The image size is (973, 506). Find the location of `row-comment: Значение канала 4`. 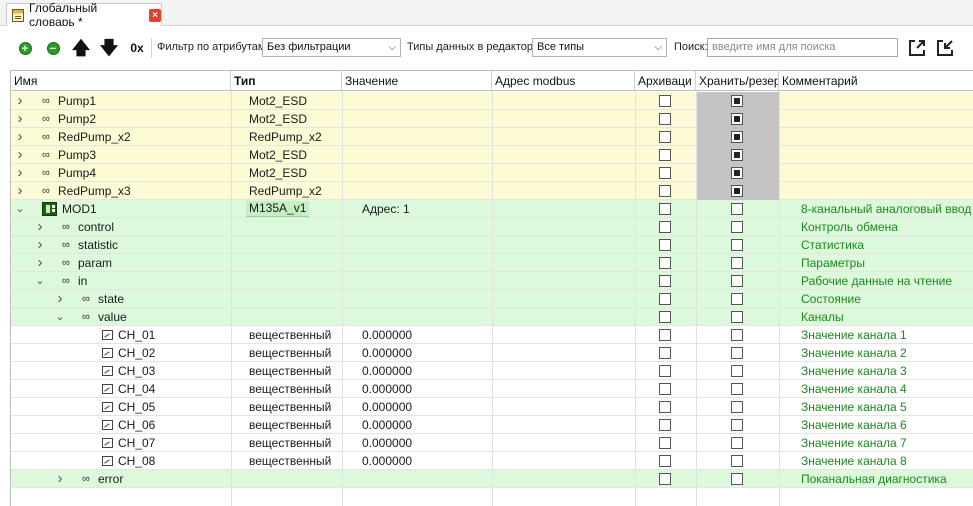

row-comment: Значение канала 4 is located at coordinates (854, 389).